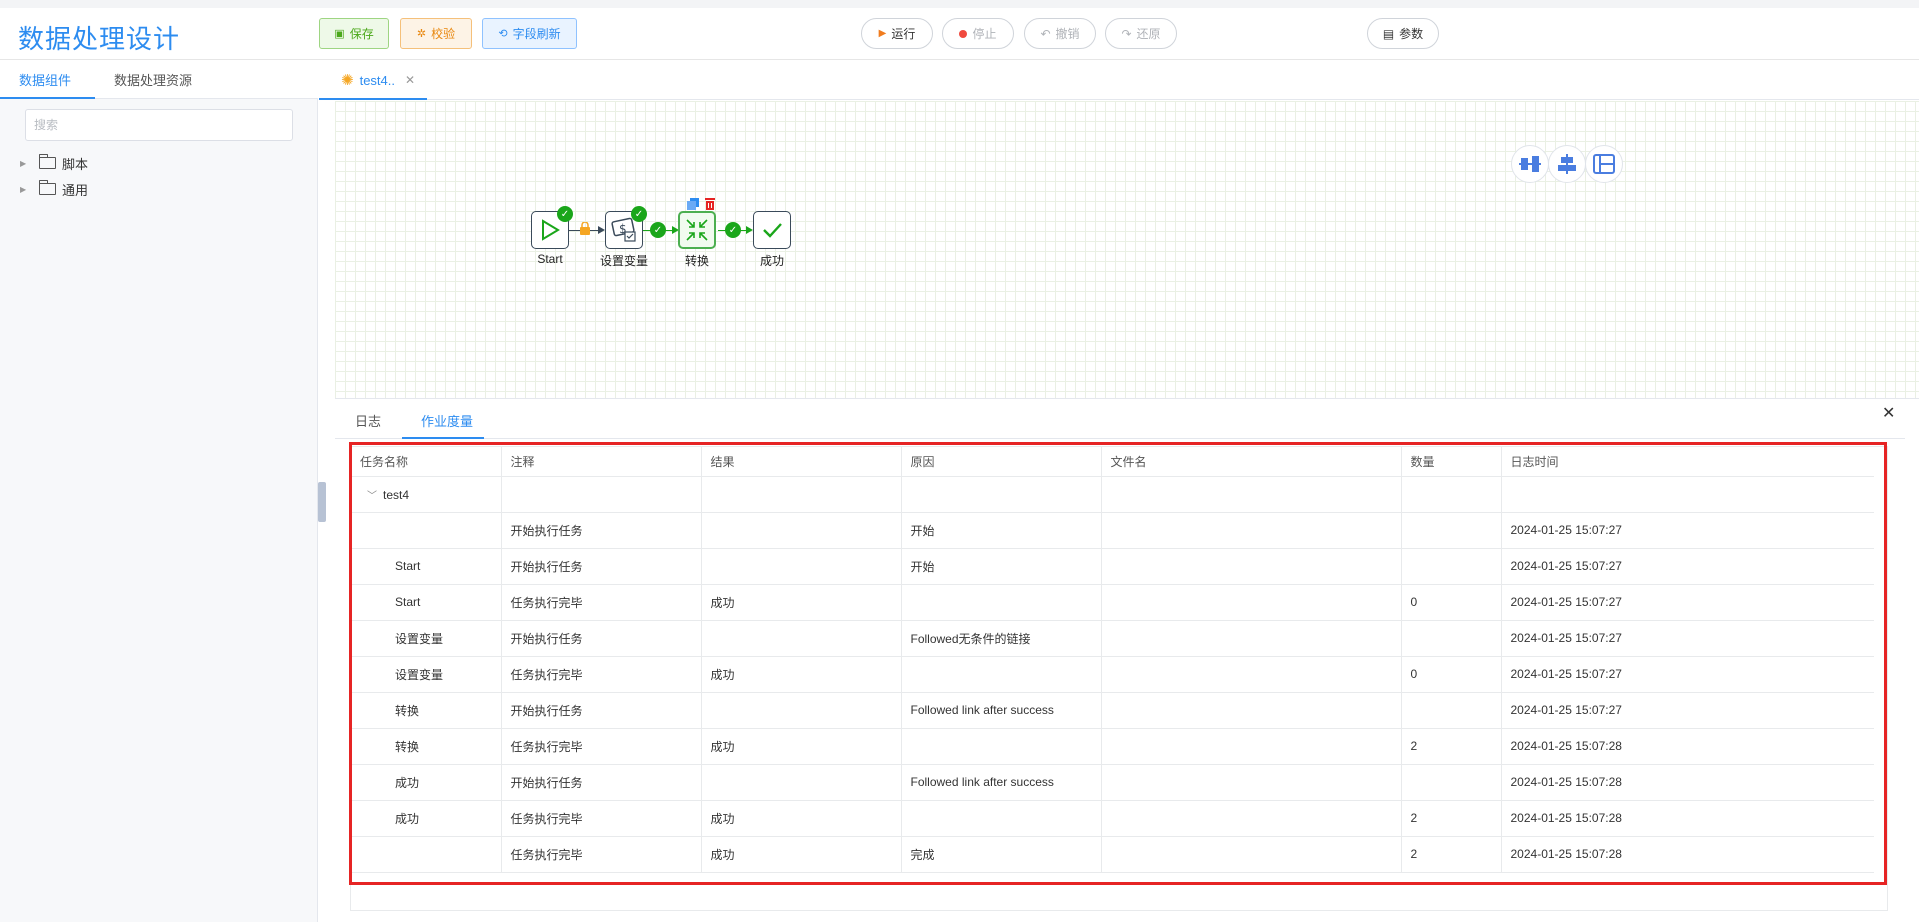 Image resolution: width=1919 pixels, height=922 pixels. Describe the element at coordinates (697, 230) in the screenshot. I see `node-transform` at that location.